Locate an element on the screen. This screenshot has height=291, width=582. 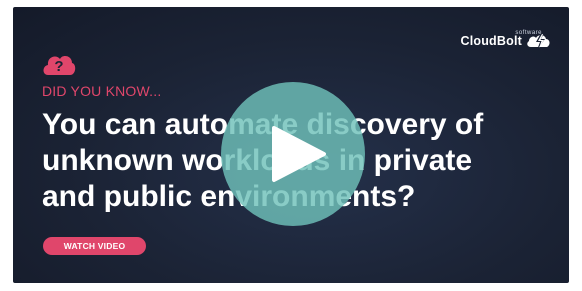
watch-video-button: WATCH VIDEO is located at coordinates (94, 246).